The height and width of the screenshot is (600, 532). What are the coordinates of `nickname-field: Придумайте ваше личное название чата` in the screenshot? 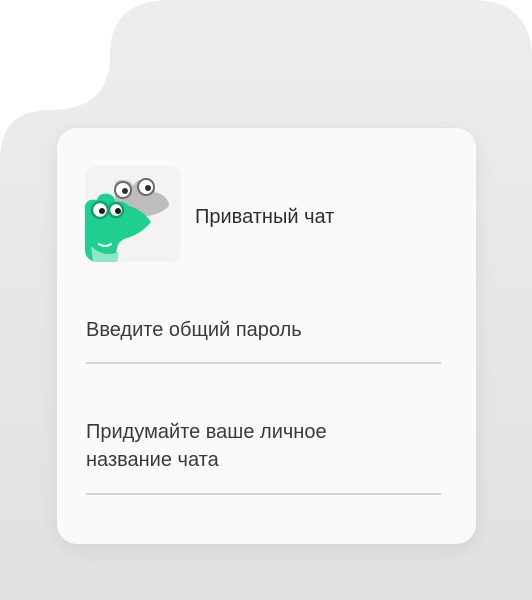 It's located at (263, 446).